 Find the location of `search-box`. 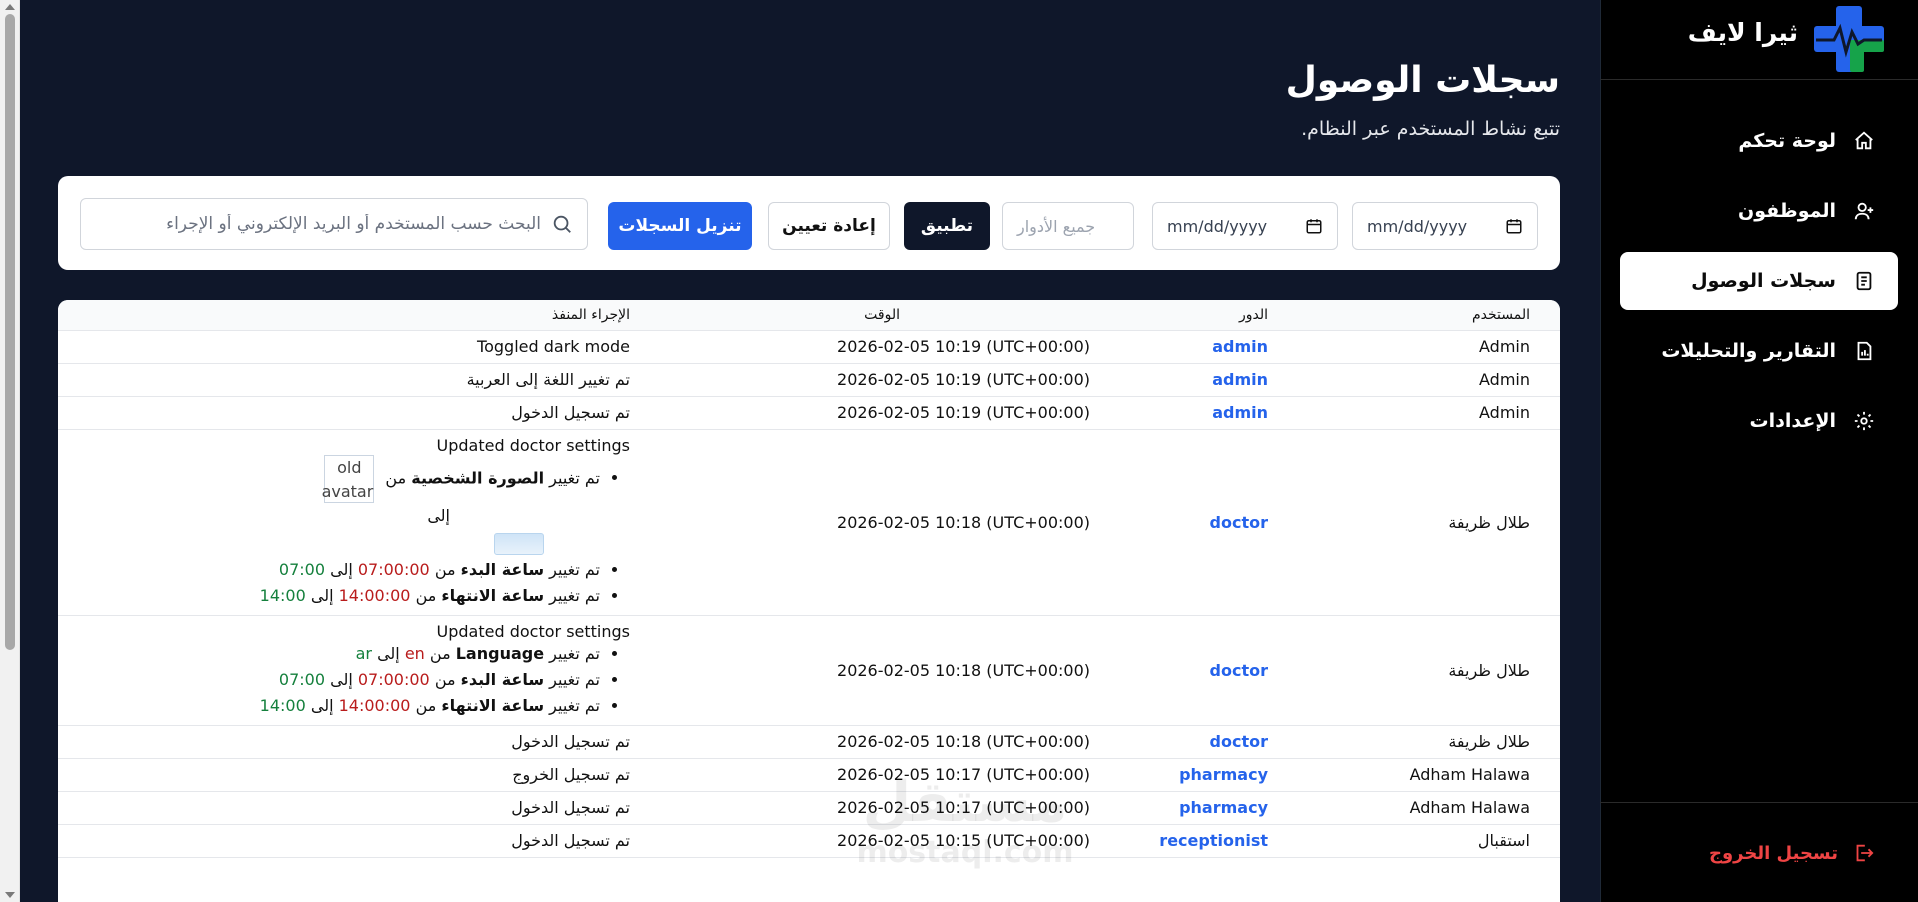

search-box is located at coordinates (334, 224).